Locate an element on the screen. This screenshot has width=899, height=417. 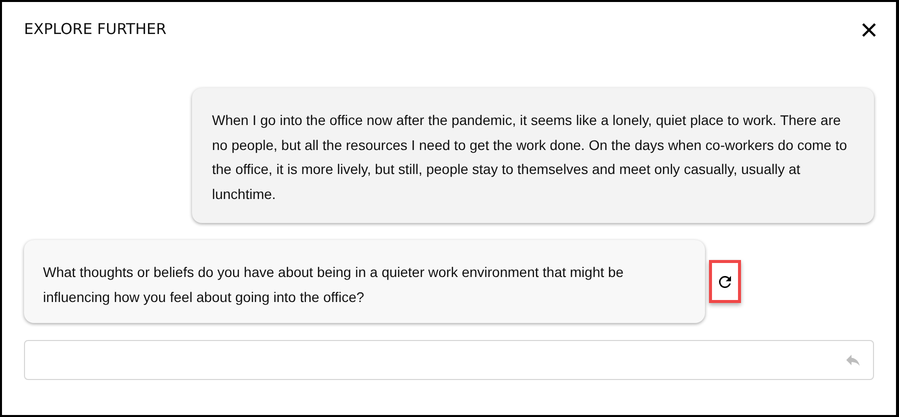
close-button is located at coordinates (869, 30).